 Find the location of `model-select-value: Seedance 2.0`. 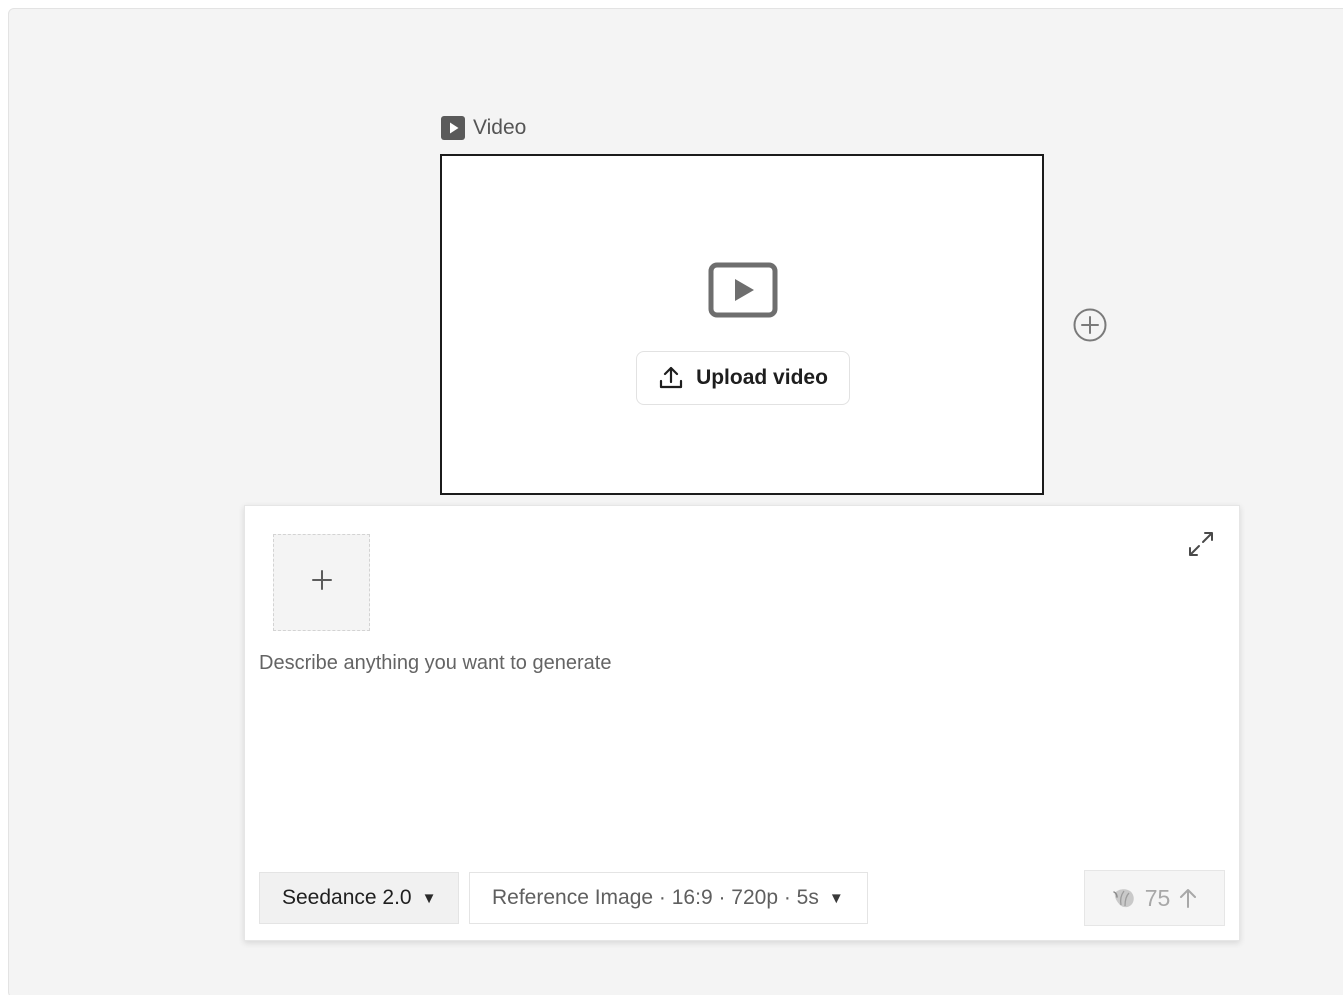

model-select-value: Seedance 2.0 is located at coordinates (347, 897).